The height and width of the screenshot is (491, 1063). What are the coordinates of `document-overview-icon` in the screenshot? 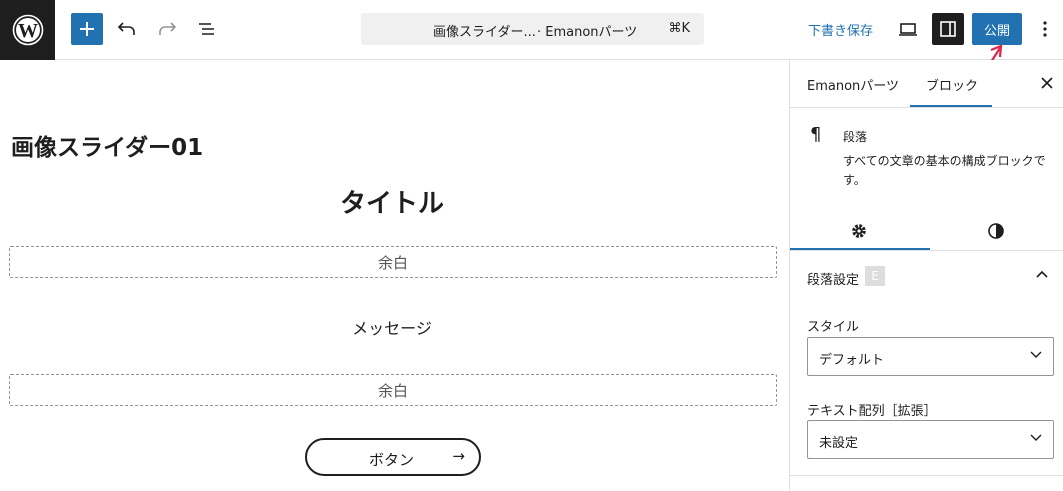 It's located at (206, 29).